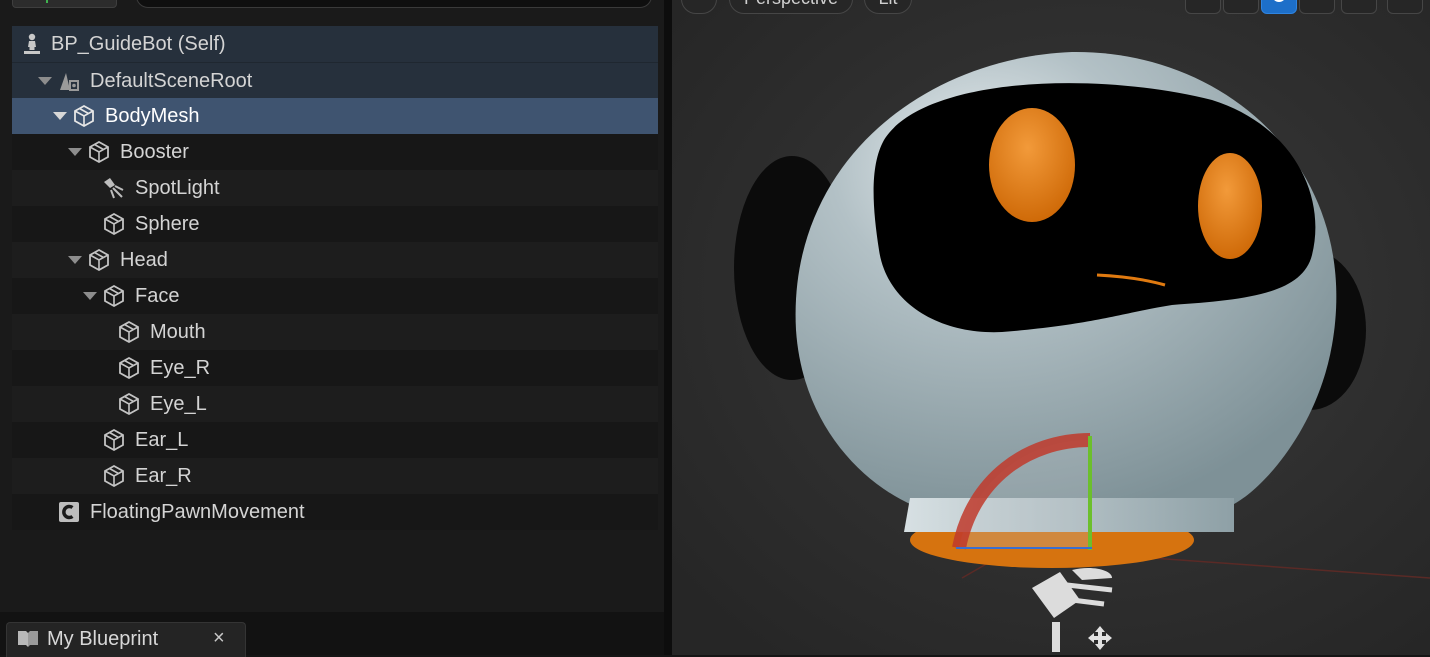 This screenshot has height=657, width=1430. I want to click on tree-item-spotlight: SpotLight, so click(335, 188).